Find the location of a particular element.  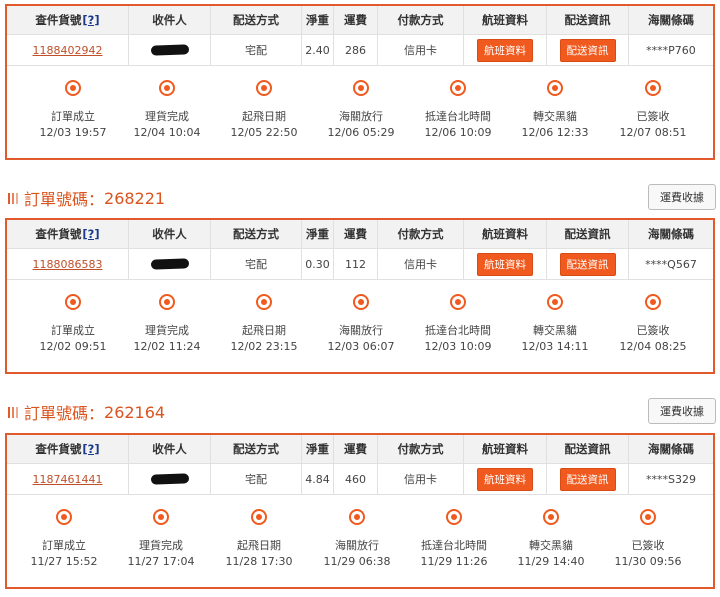

timeline-step: 起飛日期 11/28 17:30 is located at coordinates (259, 538).